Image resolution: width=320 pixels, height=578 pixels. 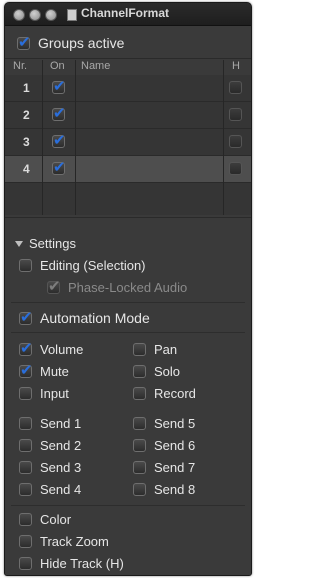 What do you see at coordinates (139, 467) in the screenshot?
I see `send-7-checkbox` at bounding box center [139, 467].